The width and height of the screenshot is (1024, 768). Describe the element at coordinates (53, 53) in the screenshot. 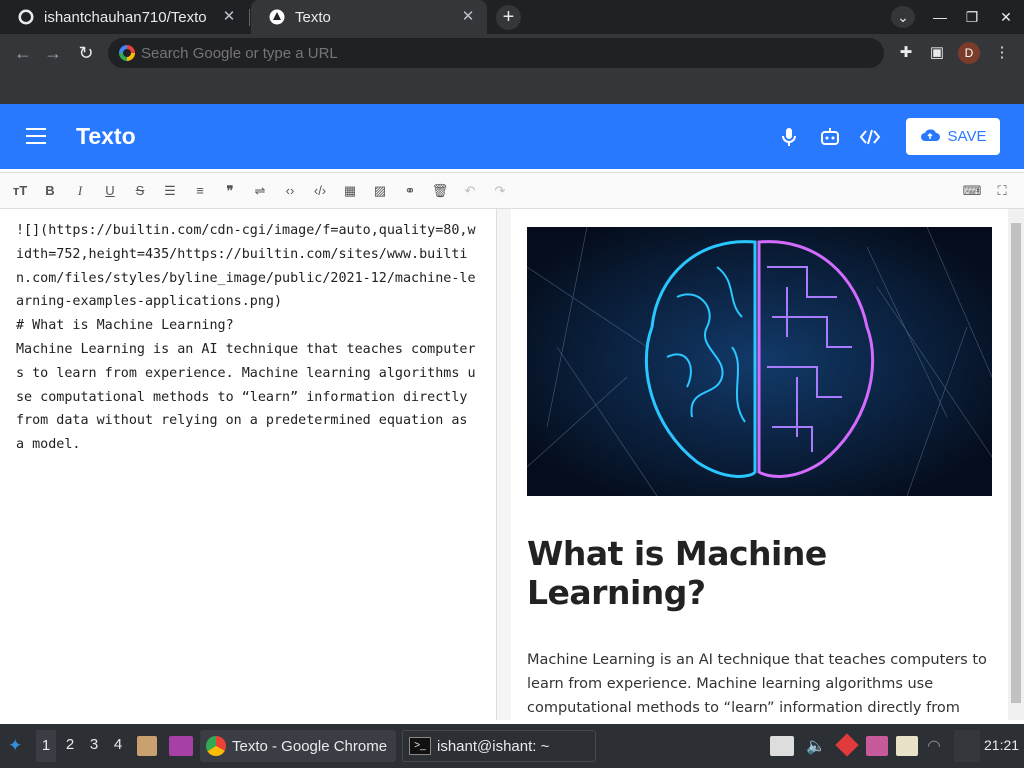

I see `forward-icon: →` at that location.